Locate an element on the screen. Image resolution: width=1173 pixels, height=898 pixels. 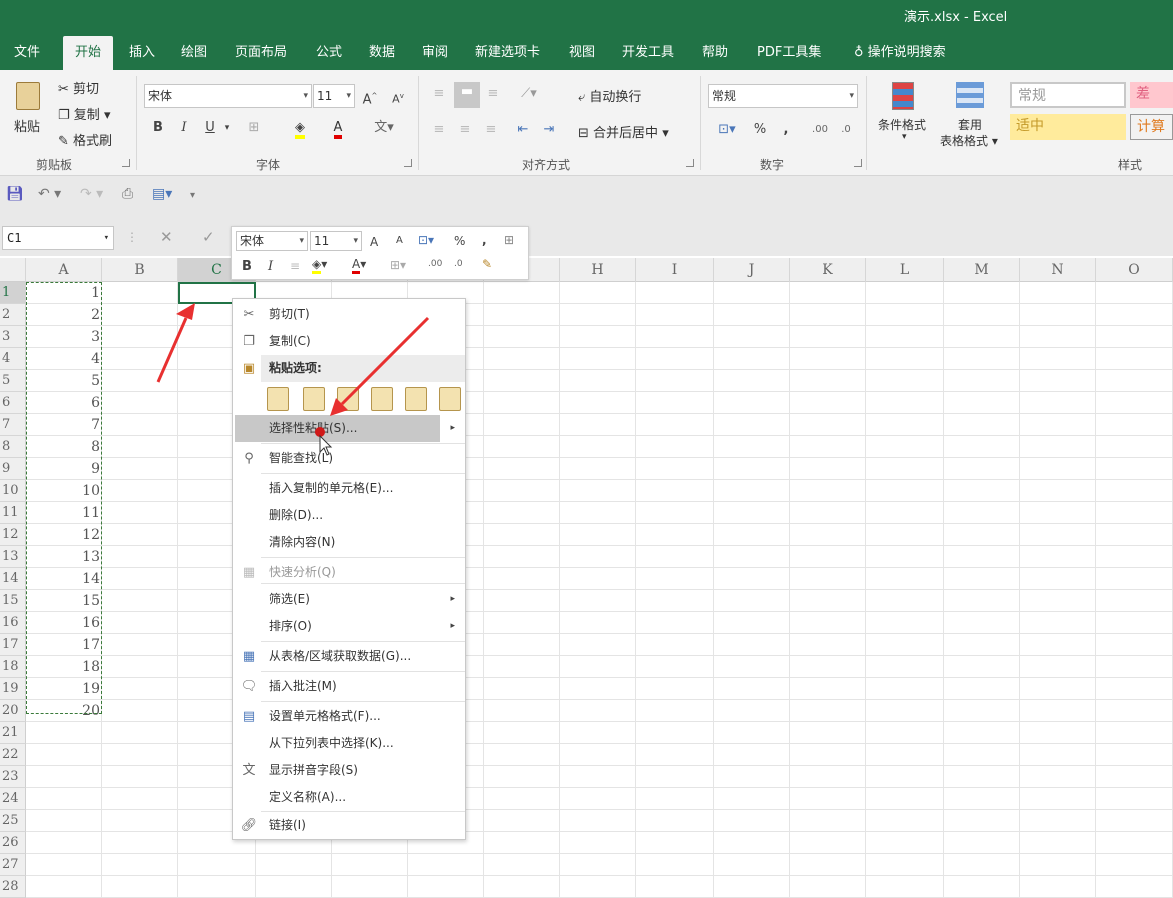
tab-help: 帮助 is located at coordinates (715, 53).